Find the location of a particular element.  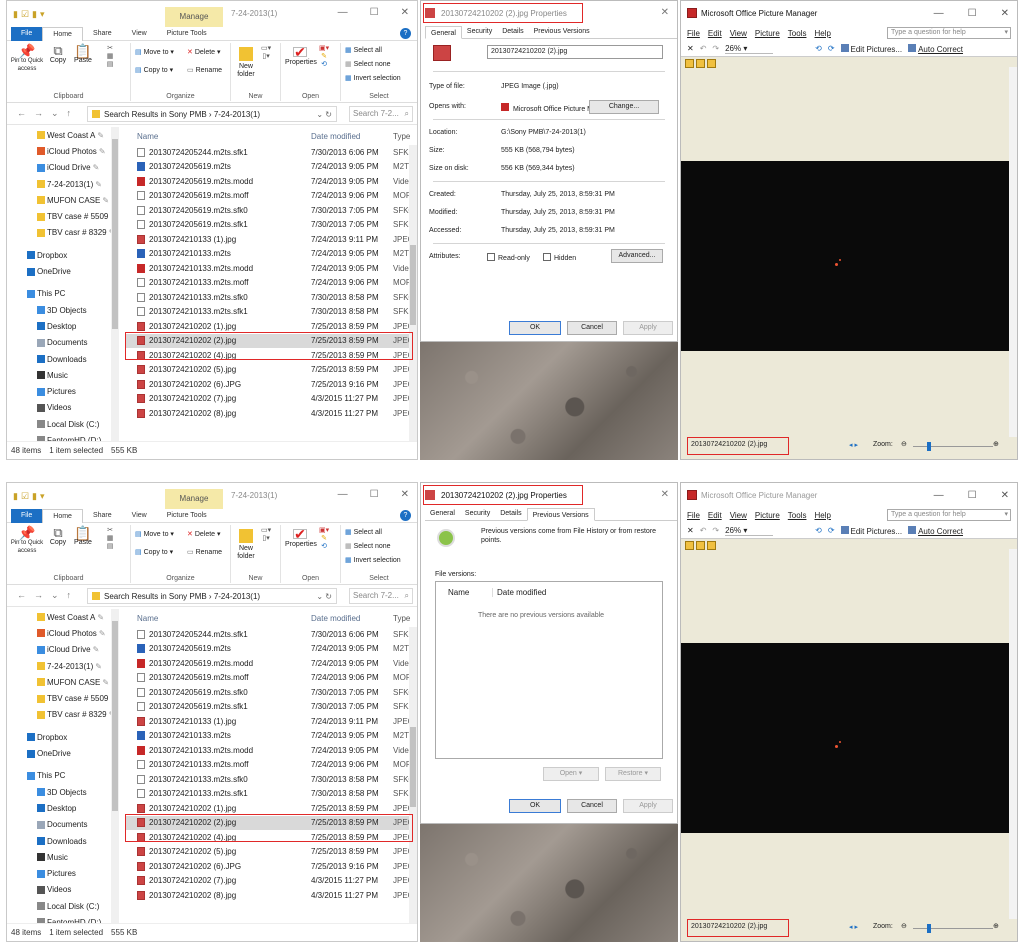

nav-item-8: OneDrive is located at coordinates (62, 753).